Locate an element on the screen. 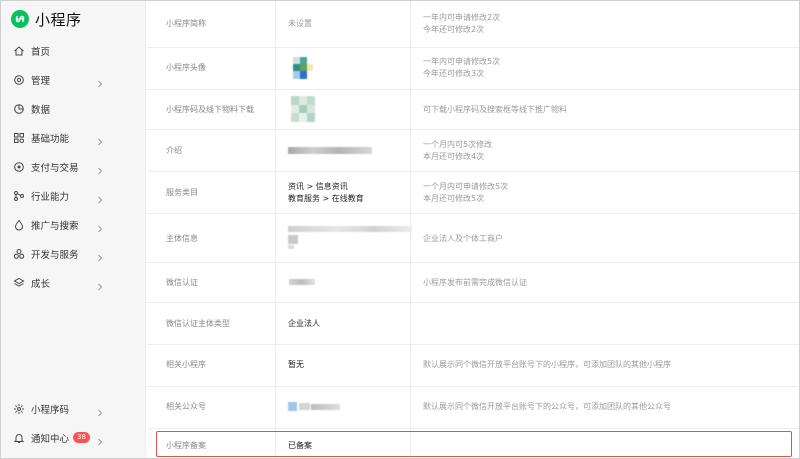 The image size is (800, 459). table-row: 小程序码及线下物料下载 可下载小程序码及搜索框等线下推广物料 is located at coordinates (472, 110).